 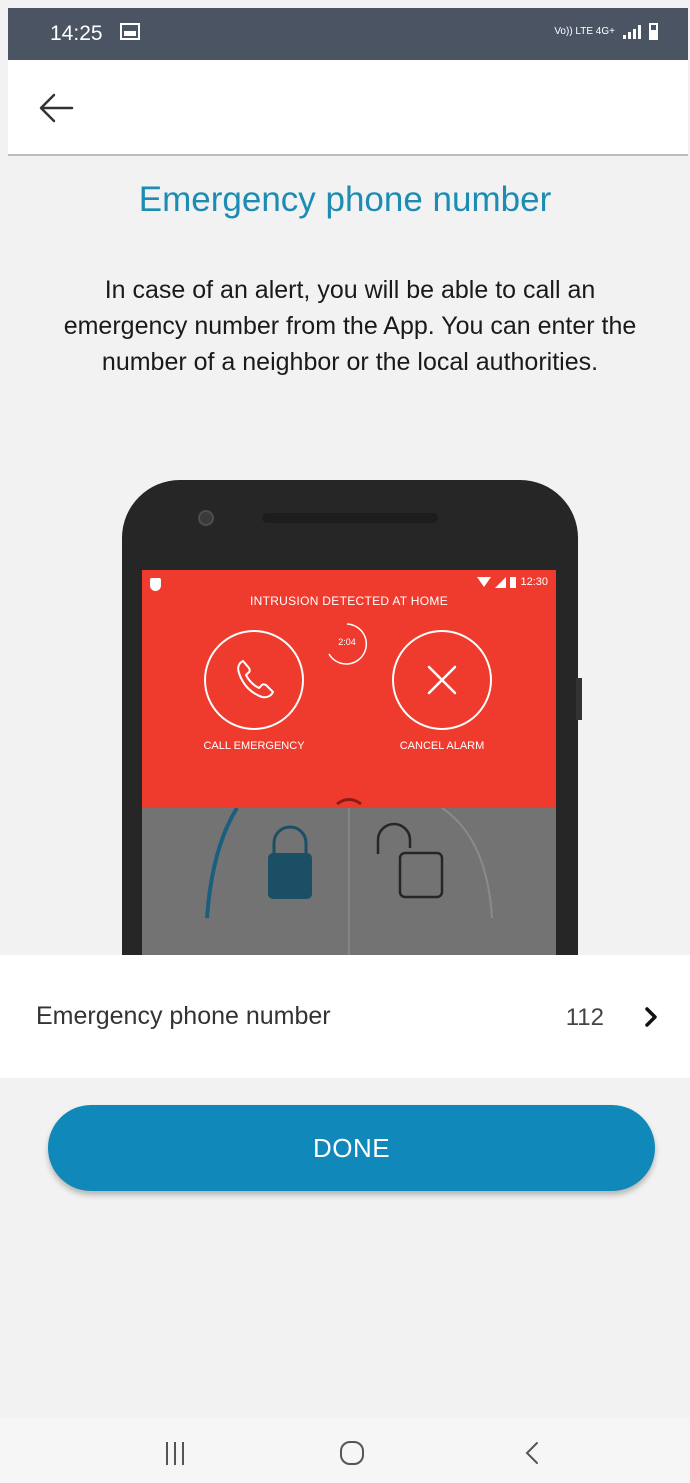 I want to click on signal-icon, so click(x=501, y=582).